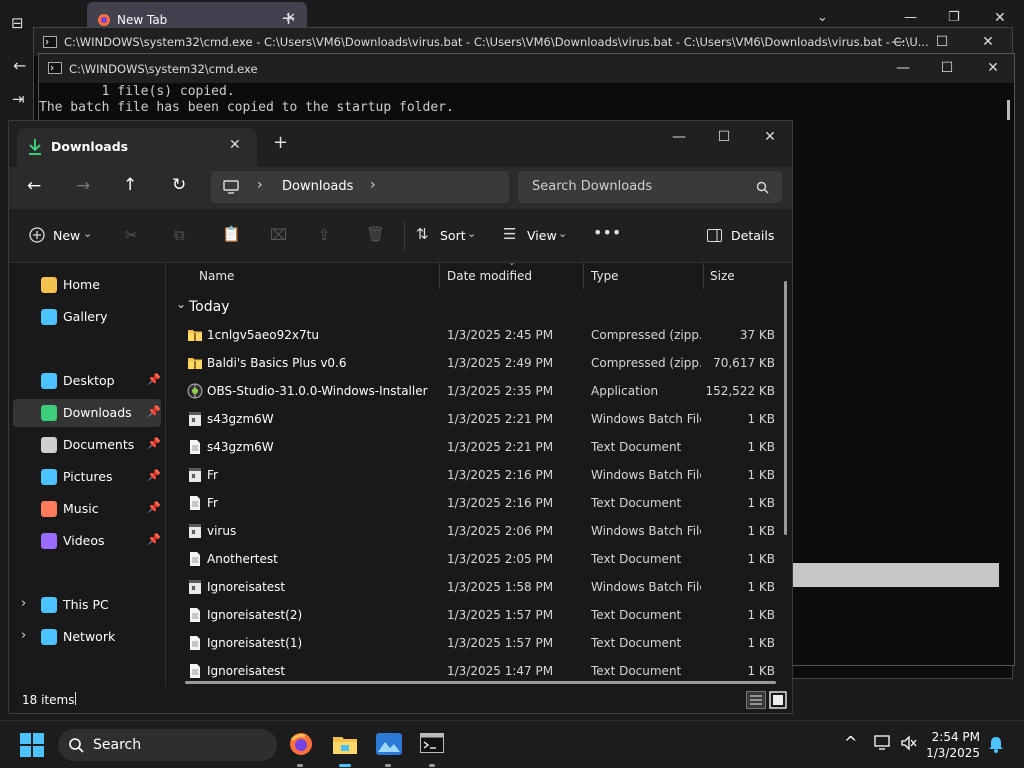 The image size is (1024, 768). Describe the element at coordinates (953, 745) in the screenshot. I see `clock: 2:54 PM 1/3/2025` at that location.